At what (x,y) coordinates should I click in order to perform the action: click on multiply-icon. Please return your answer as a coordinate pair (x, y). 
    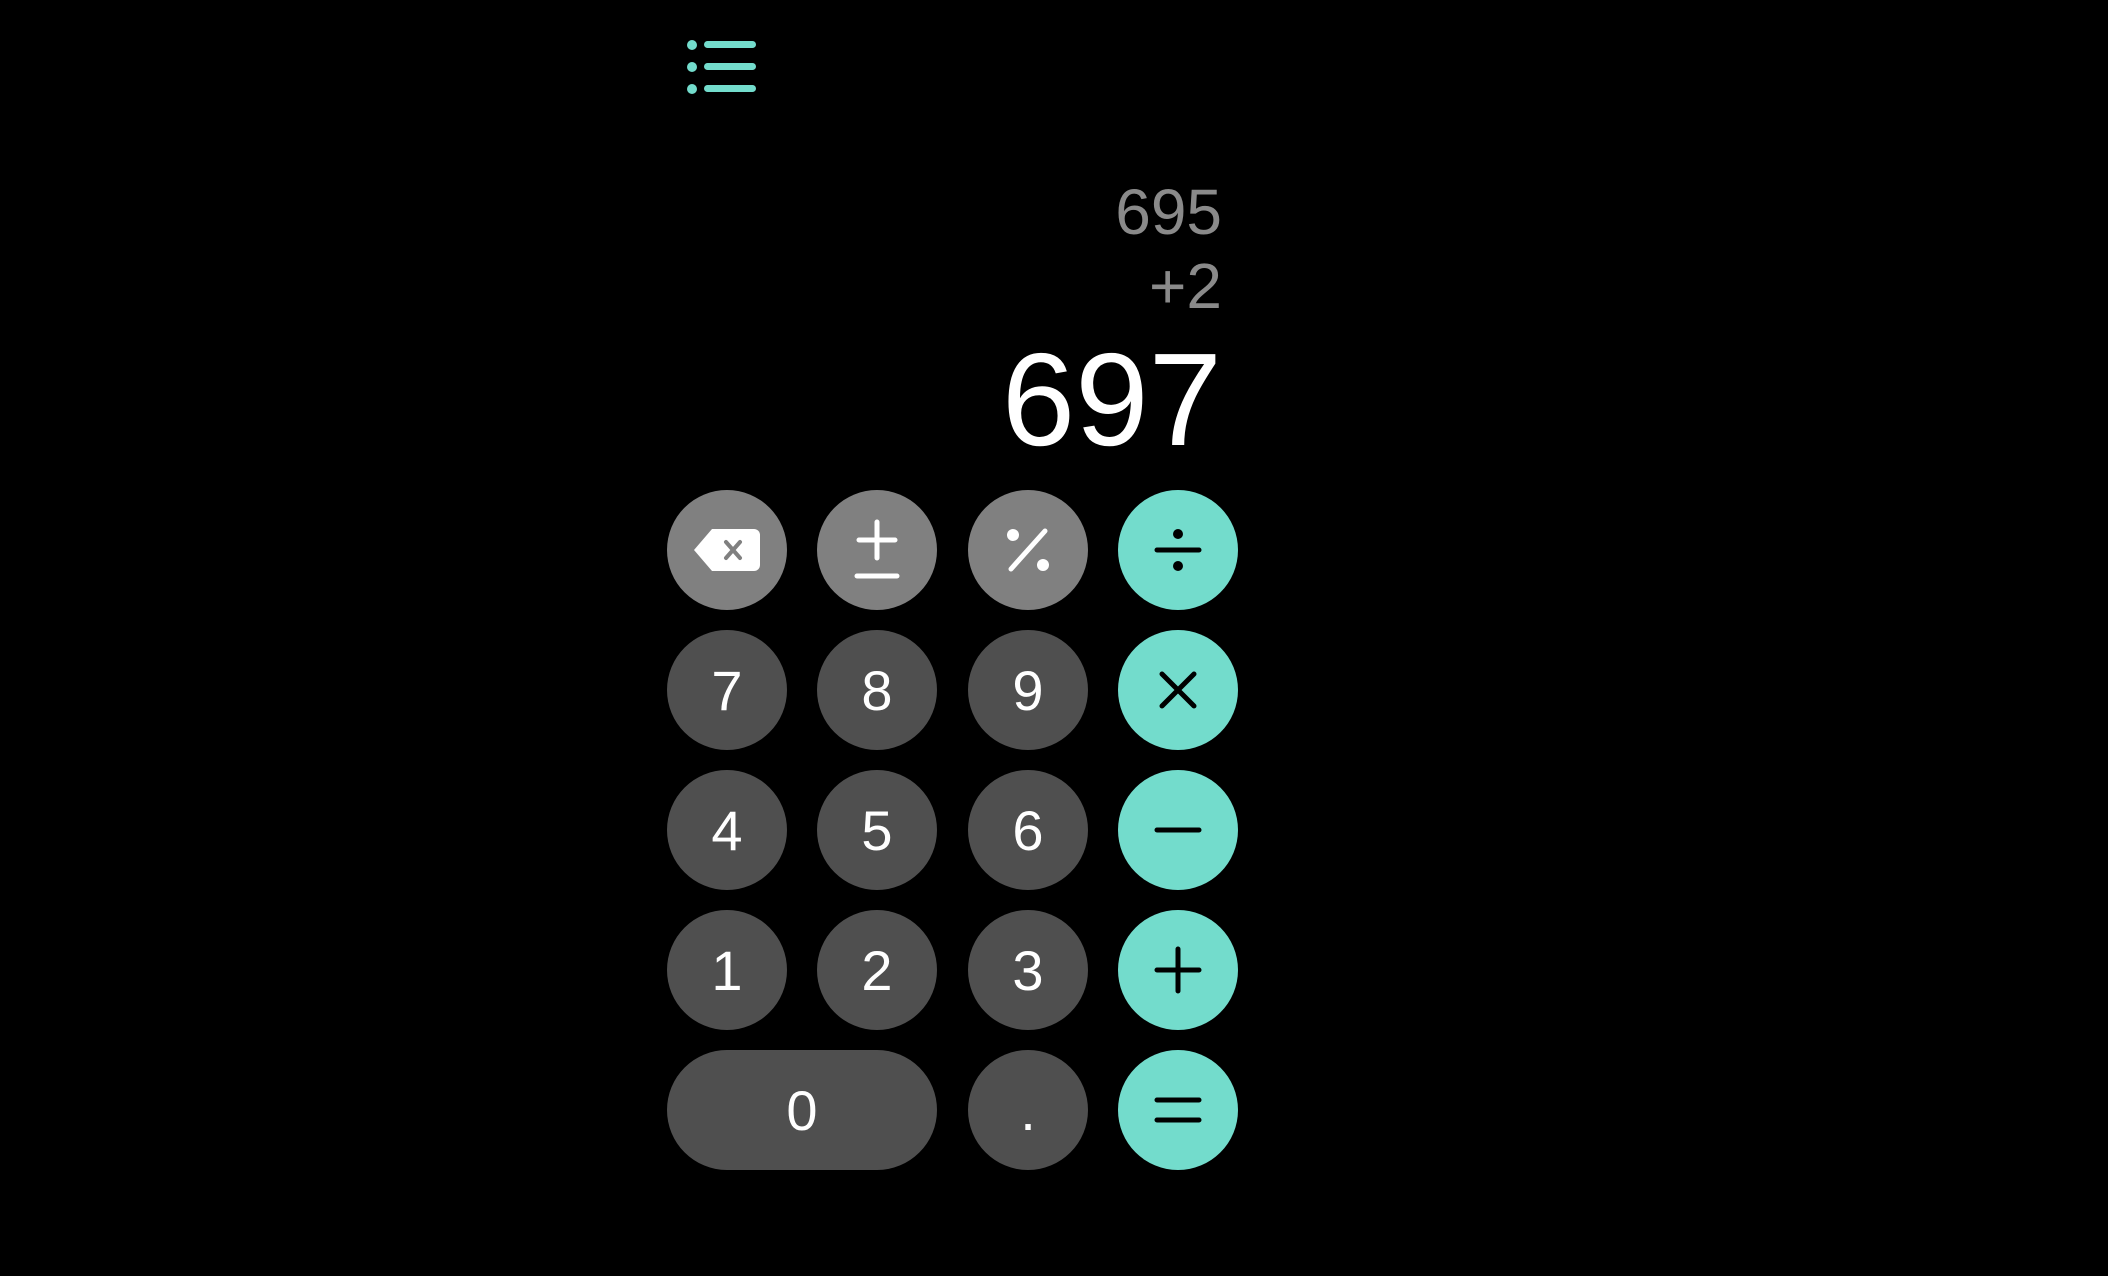
    Looking at the image, I should click on (1178, 690).